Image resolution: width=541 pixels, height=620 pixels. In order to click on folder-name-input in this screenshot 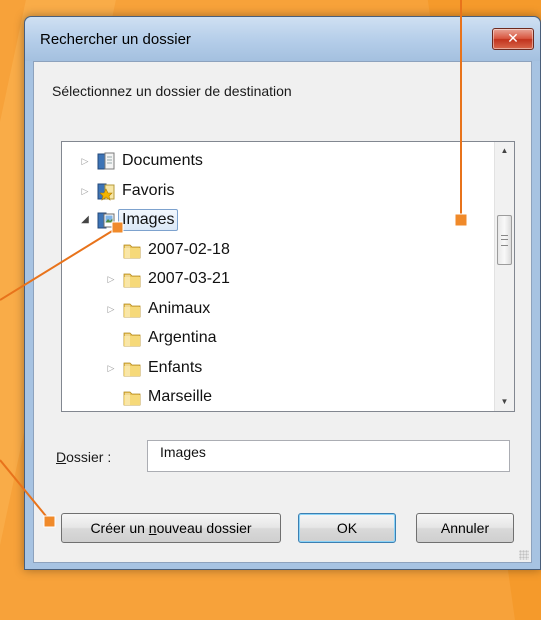, I will do `click(328, 456)`.